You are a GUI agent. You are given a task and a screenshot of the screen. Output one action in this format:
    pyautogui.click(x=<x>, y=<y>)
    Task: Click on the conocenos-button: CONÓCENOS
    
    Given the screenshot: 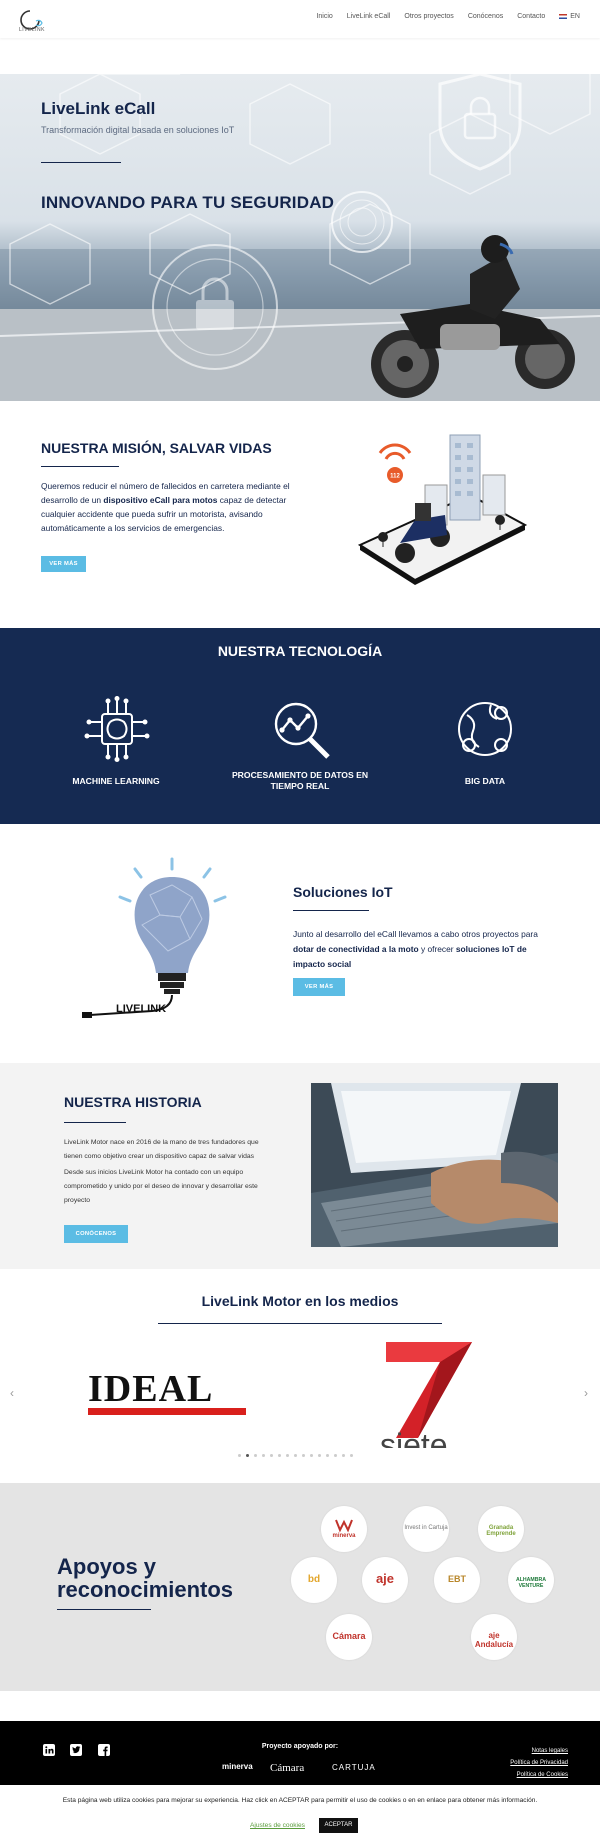 What is the action you would take?
    pyautogui.click(x=96, y=1234)
    